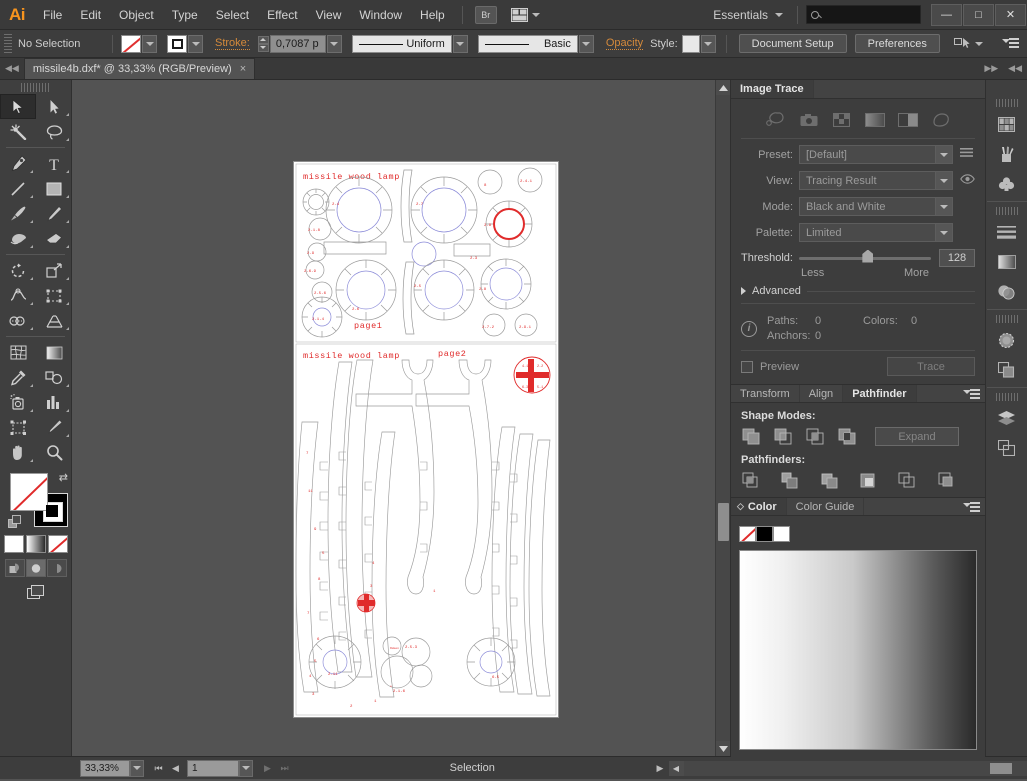 Image resolution: width=1027 pixels, height=781 pixels. What do you see at coordinates (1010, 43) in the screenshot?
I see `control-bar-panel-menu` at bounding box center [1010, 43].